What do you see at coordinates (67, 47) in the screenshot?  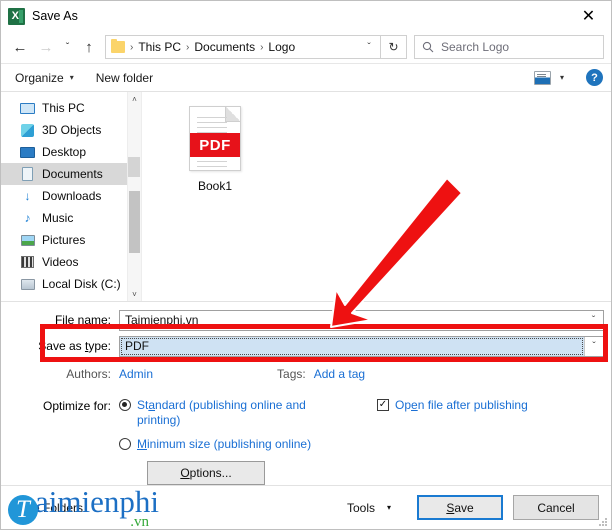 I see `recent-locations-icon: ˇ` at bounding box center [67, 47].